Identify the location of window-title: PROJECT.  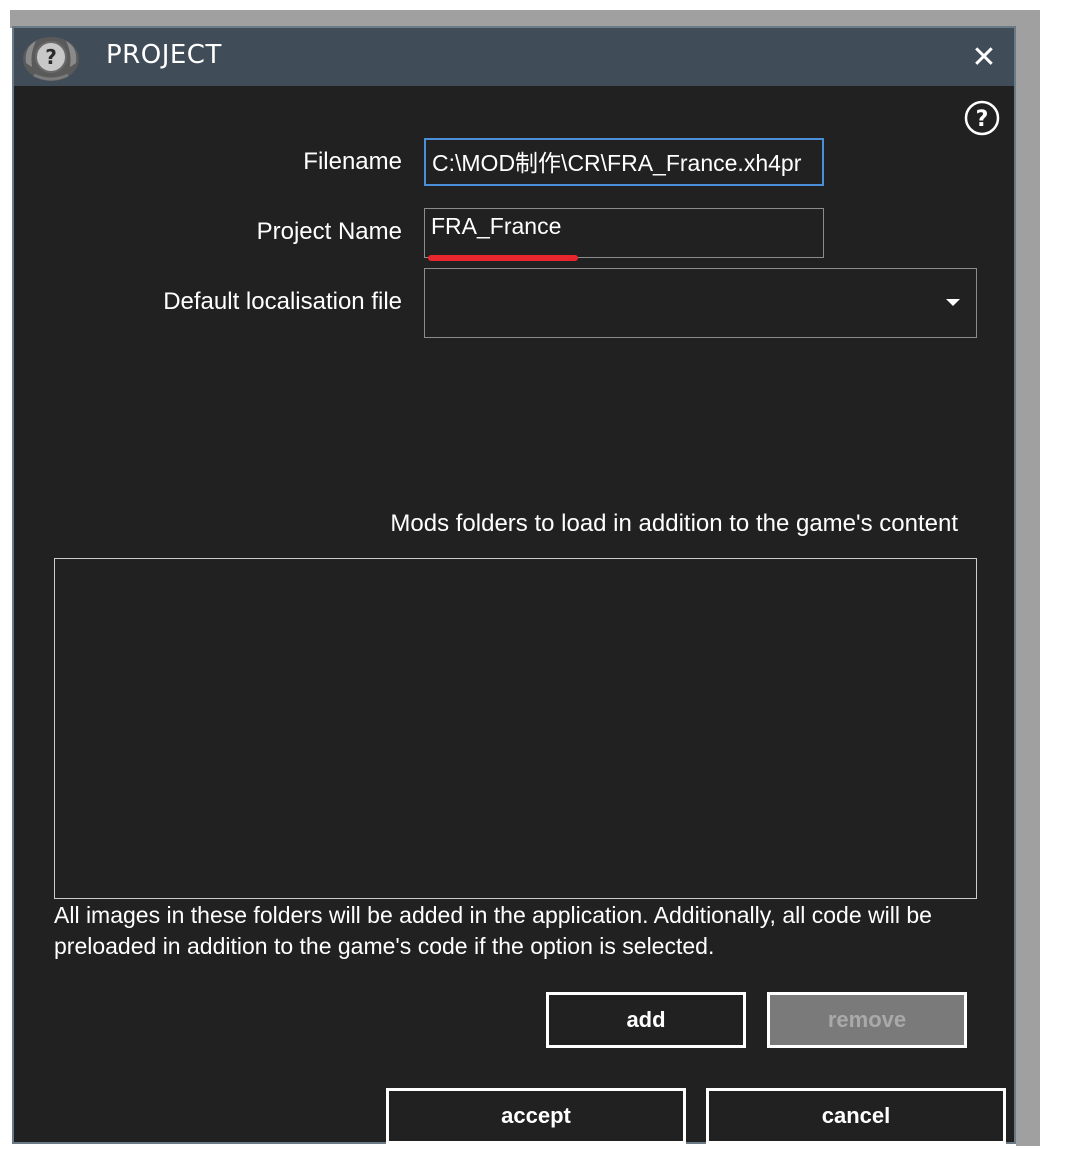
(164, 55).